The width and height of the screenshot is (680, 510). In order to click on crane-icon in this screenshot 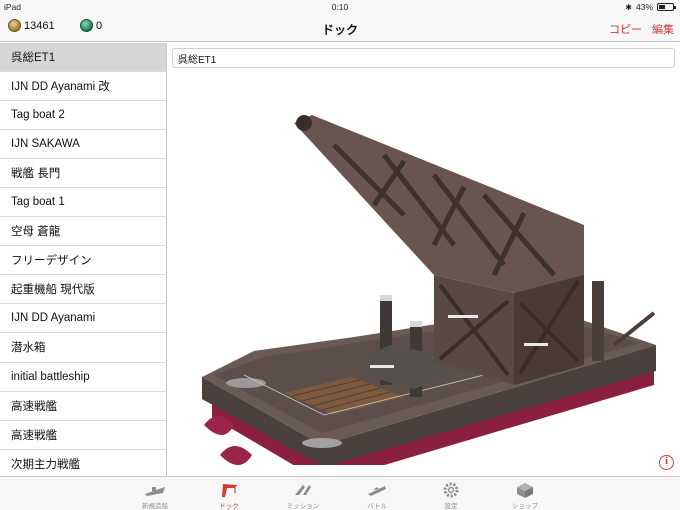, I will do `click(229, 490)`.